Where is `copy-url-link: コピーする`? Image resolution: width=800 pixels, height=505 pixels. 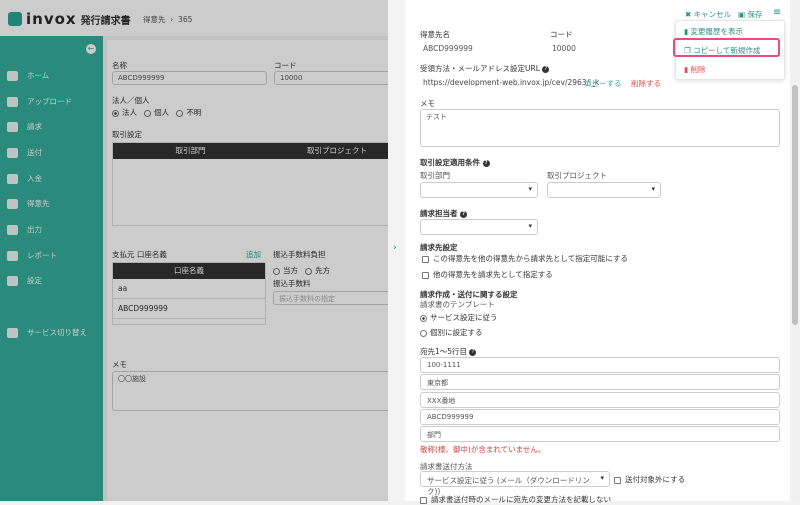 copy-url-link: コピーする is located at coordinates (603, 83).